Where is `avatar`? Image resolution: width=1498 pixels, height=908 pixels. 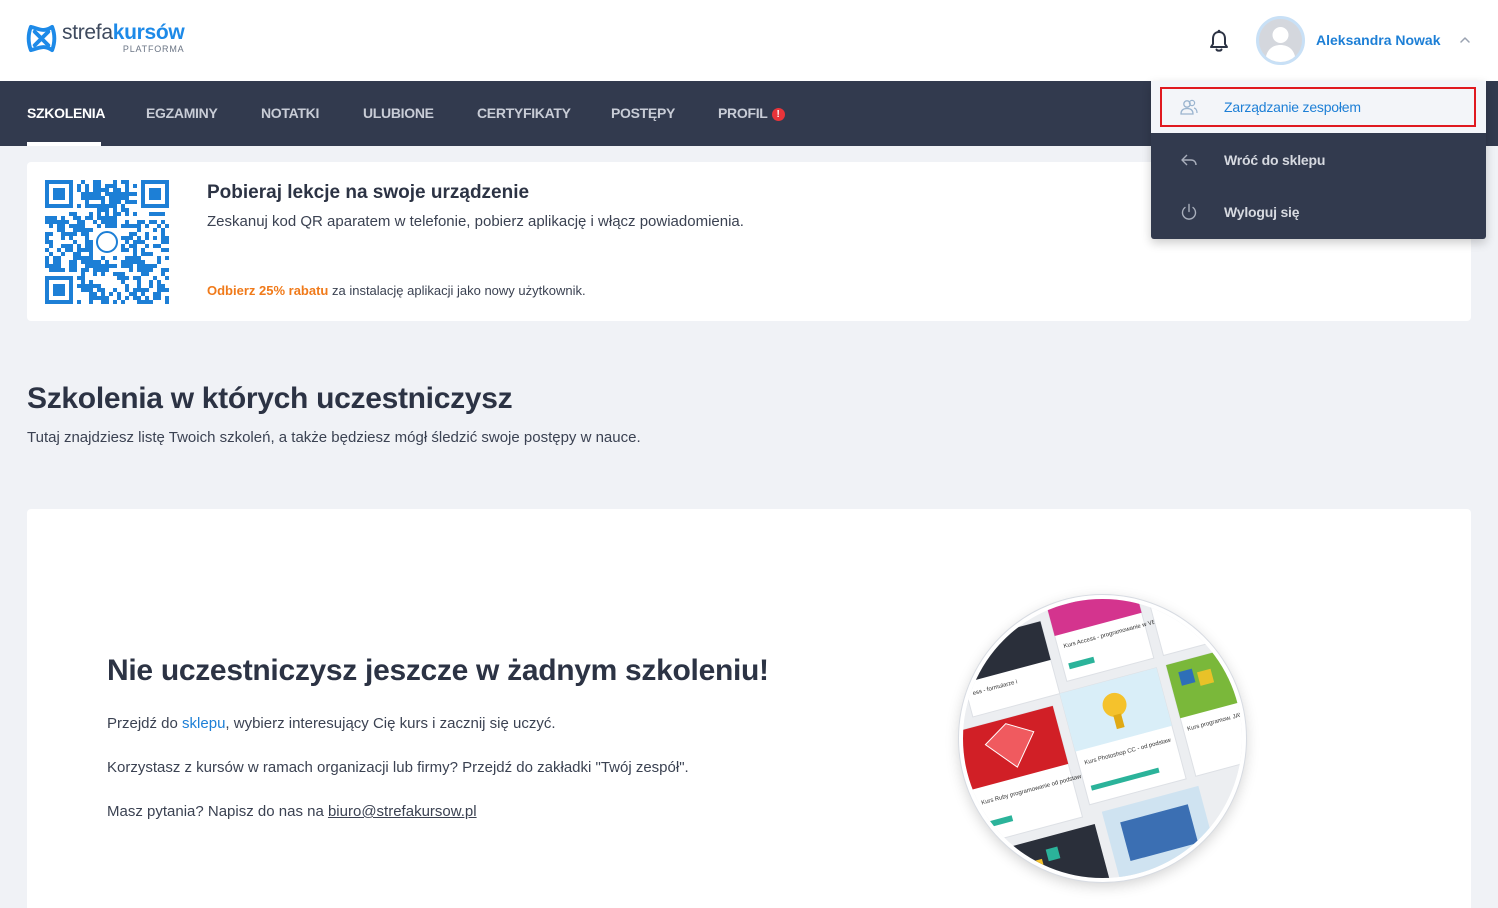
avatar is located at coordinates (1280, 40).